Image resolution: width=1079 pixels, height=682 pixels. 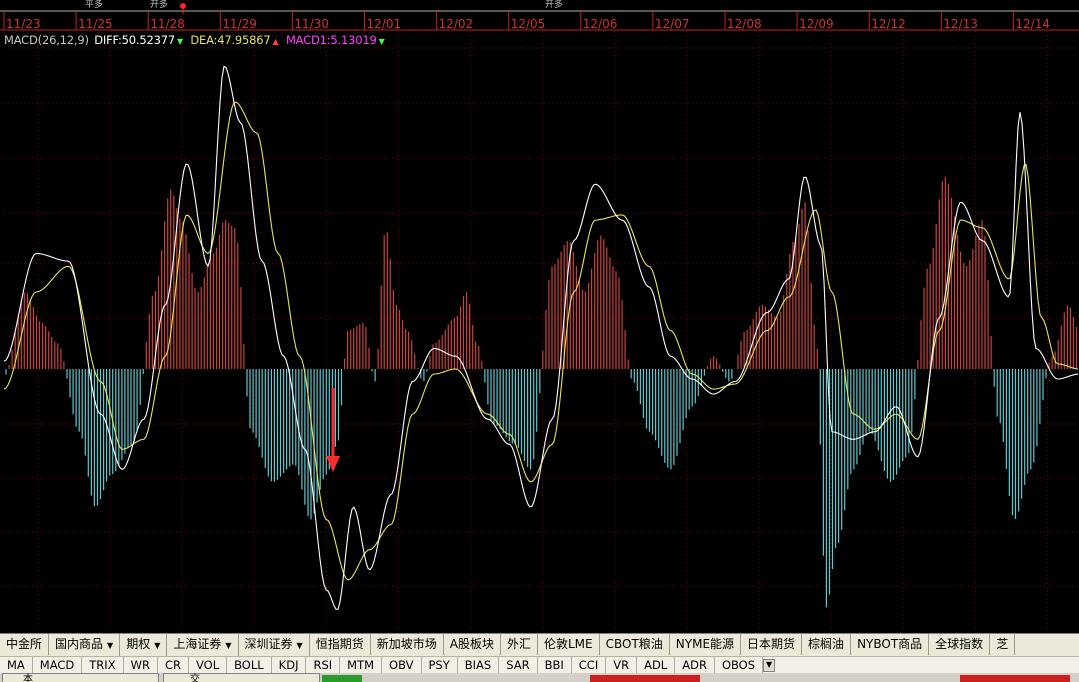 I want to click on date-label: 11/25, so click(x=95, y=24).